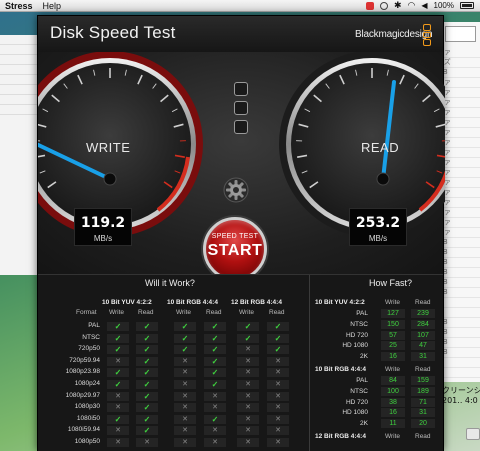 The image size is (480, 451). What do you see at coordinates (383, 5) in the screenshot?
I see `time-machine-icon` at bounding box center [383, 5].